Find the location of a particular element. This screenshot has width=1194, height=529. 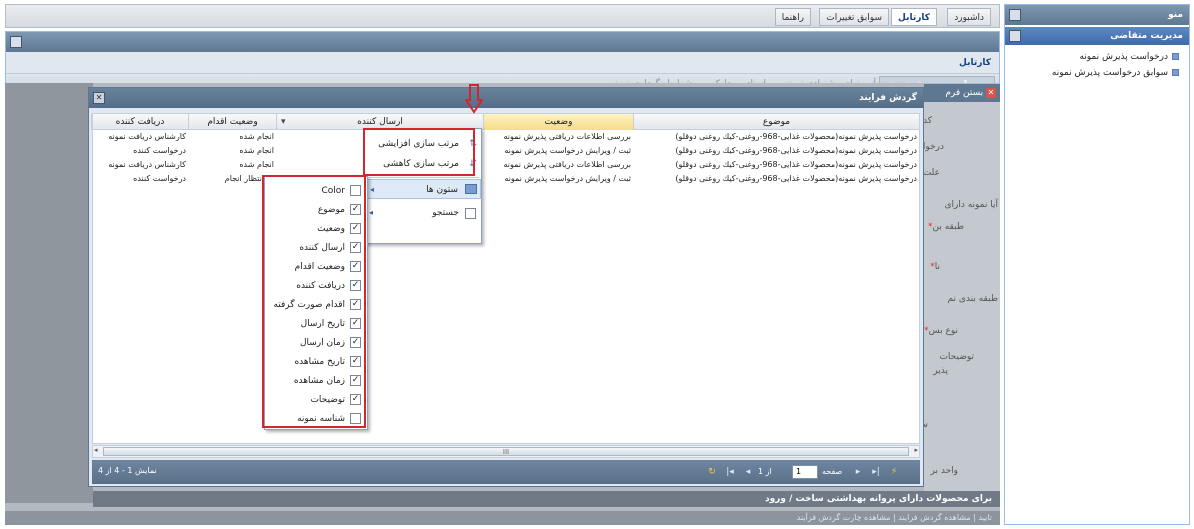

annotation-arrow-icon is located at coordinates (474, 99).